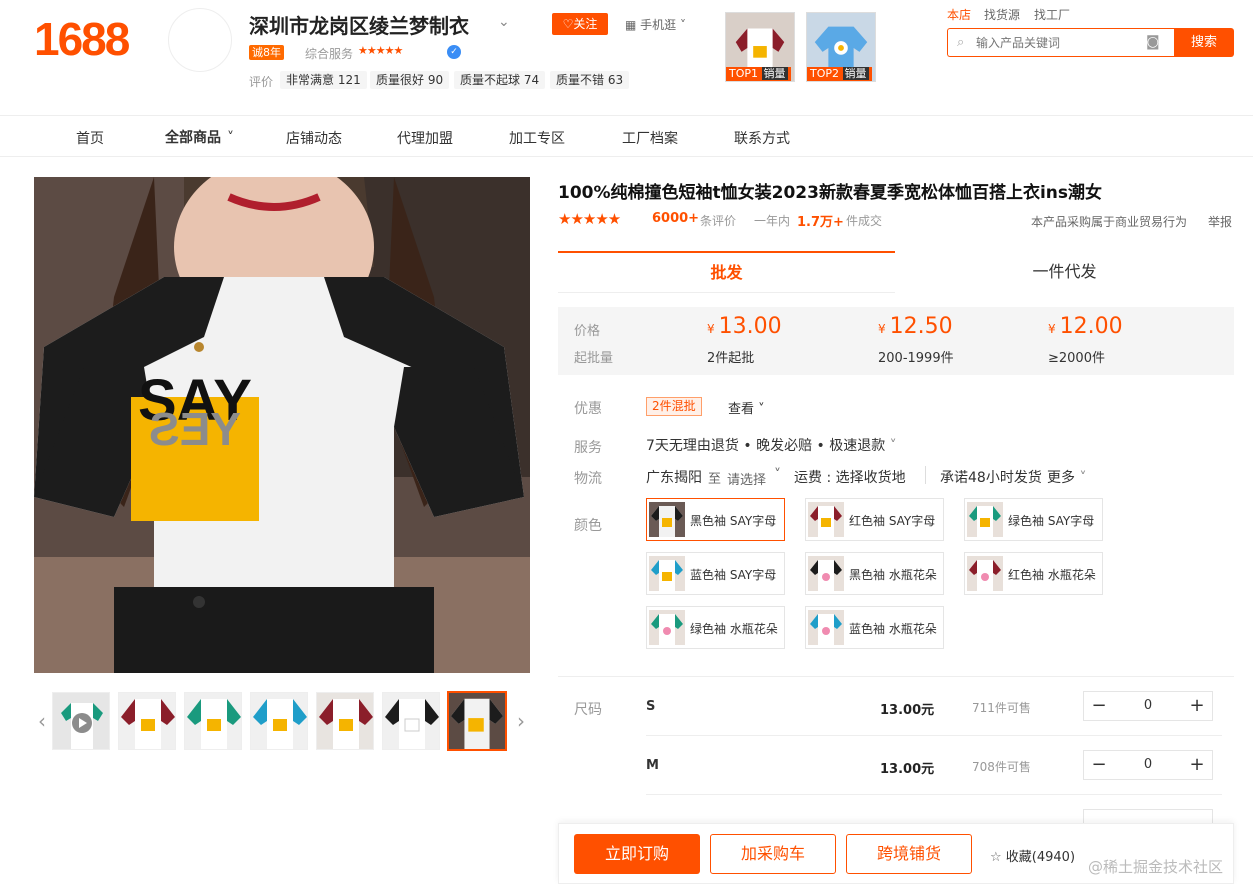 This screenshot has width=1253, height=884. I want to click on thumb-black-selected, so click(477, 721).